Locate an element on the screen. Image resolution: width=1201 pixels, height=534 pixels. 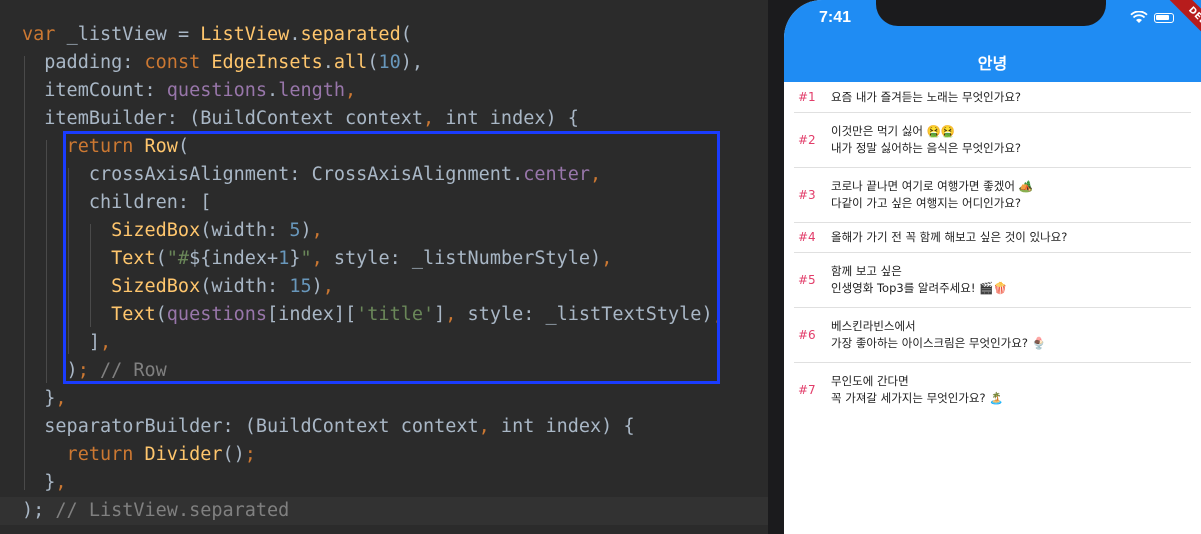
wifi-icon is located at coordinates (1139, 17).